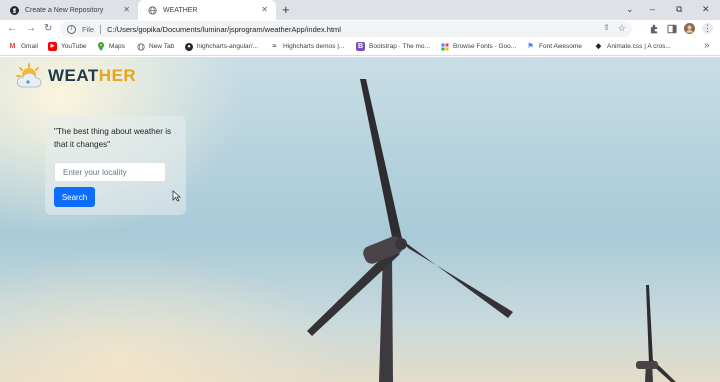 Image resolution: width=720 pixels, height=382 pixels. I want to click on bookmark-label: Font Awesome, so click(560, 46).